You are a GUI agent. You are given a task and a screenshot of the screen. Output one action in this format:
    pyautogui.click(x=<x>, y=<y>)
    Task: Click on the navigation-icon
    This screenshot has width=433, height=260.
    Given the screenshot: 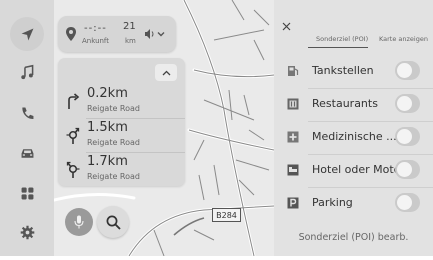 What is the action you would take?
    pyautogui.click(x=27, y=34)
    